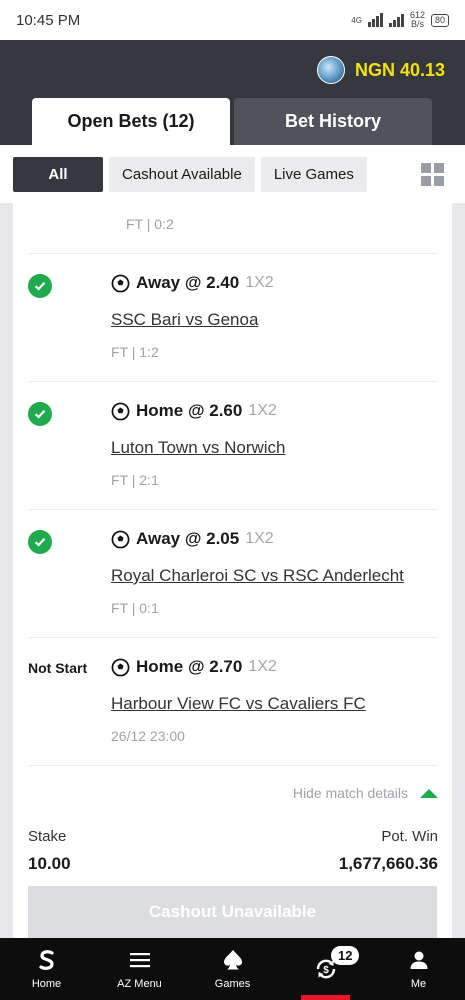  I want to click on menu-icon, so click(139, 960).